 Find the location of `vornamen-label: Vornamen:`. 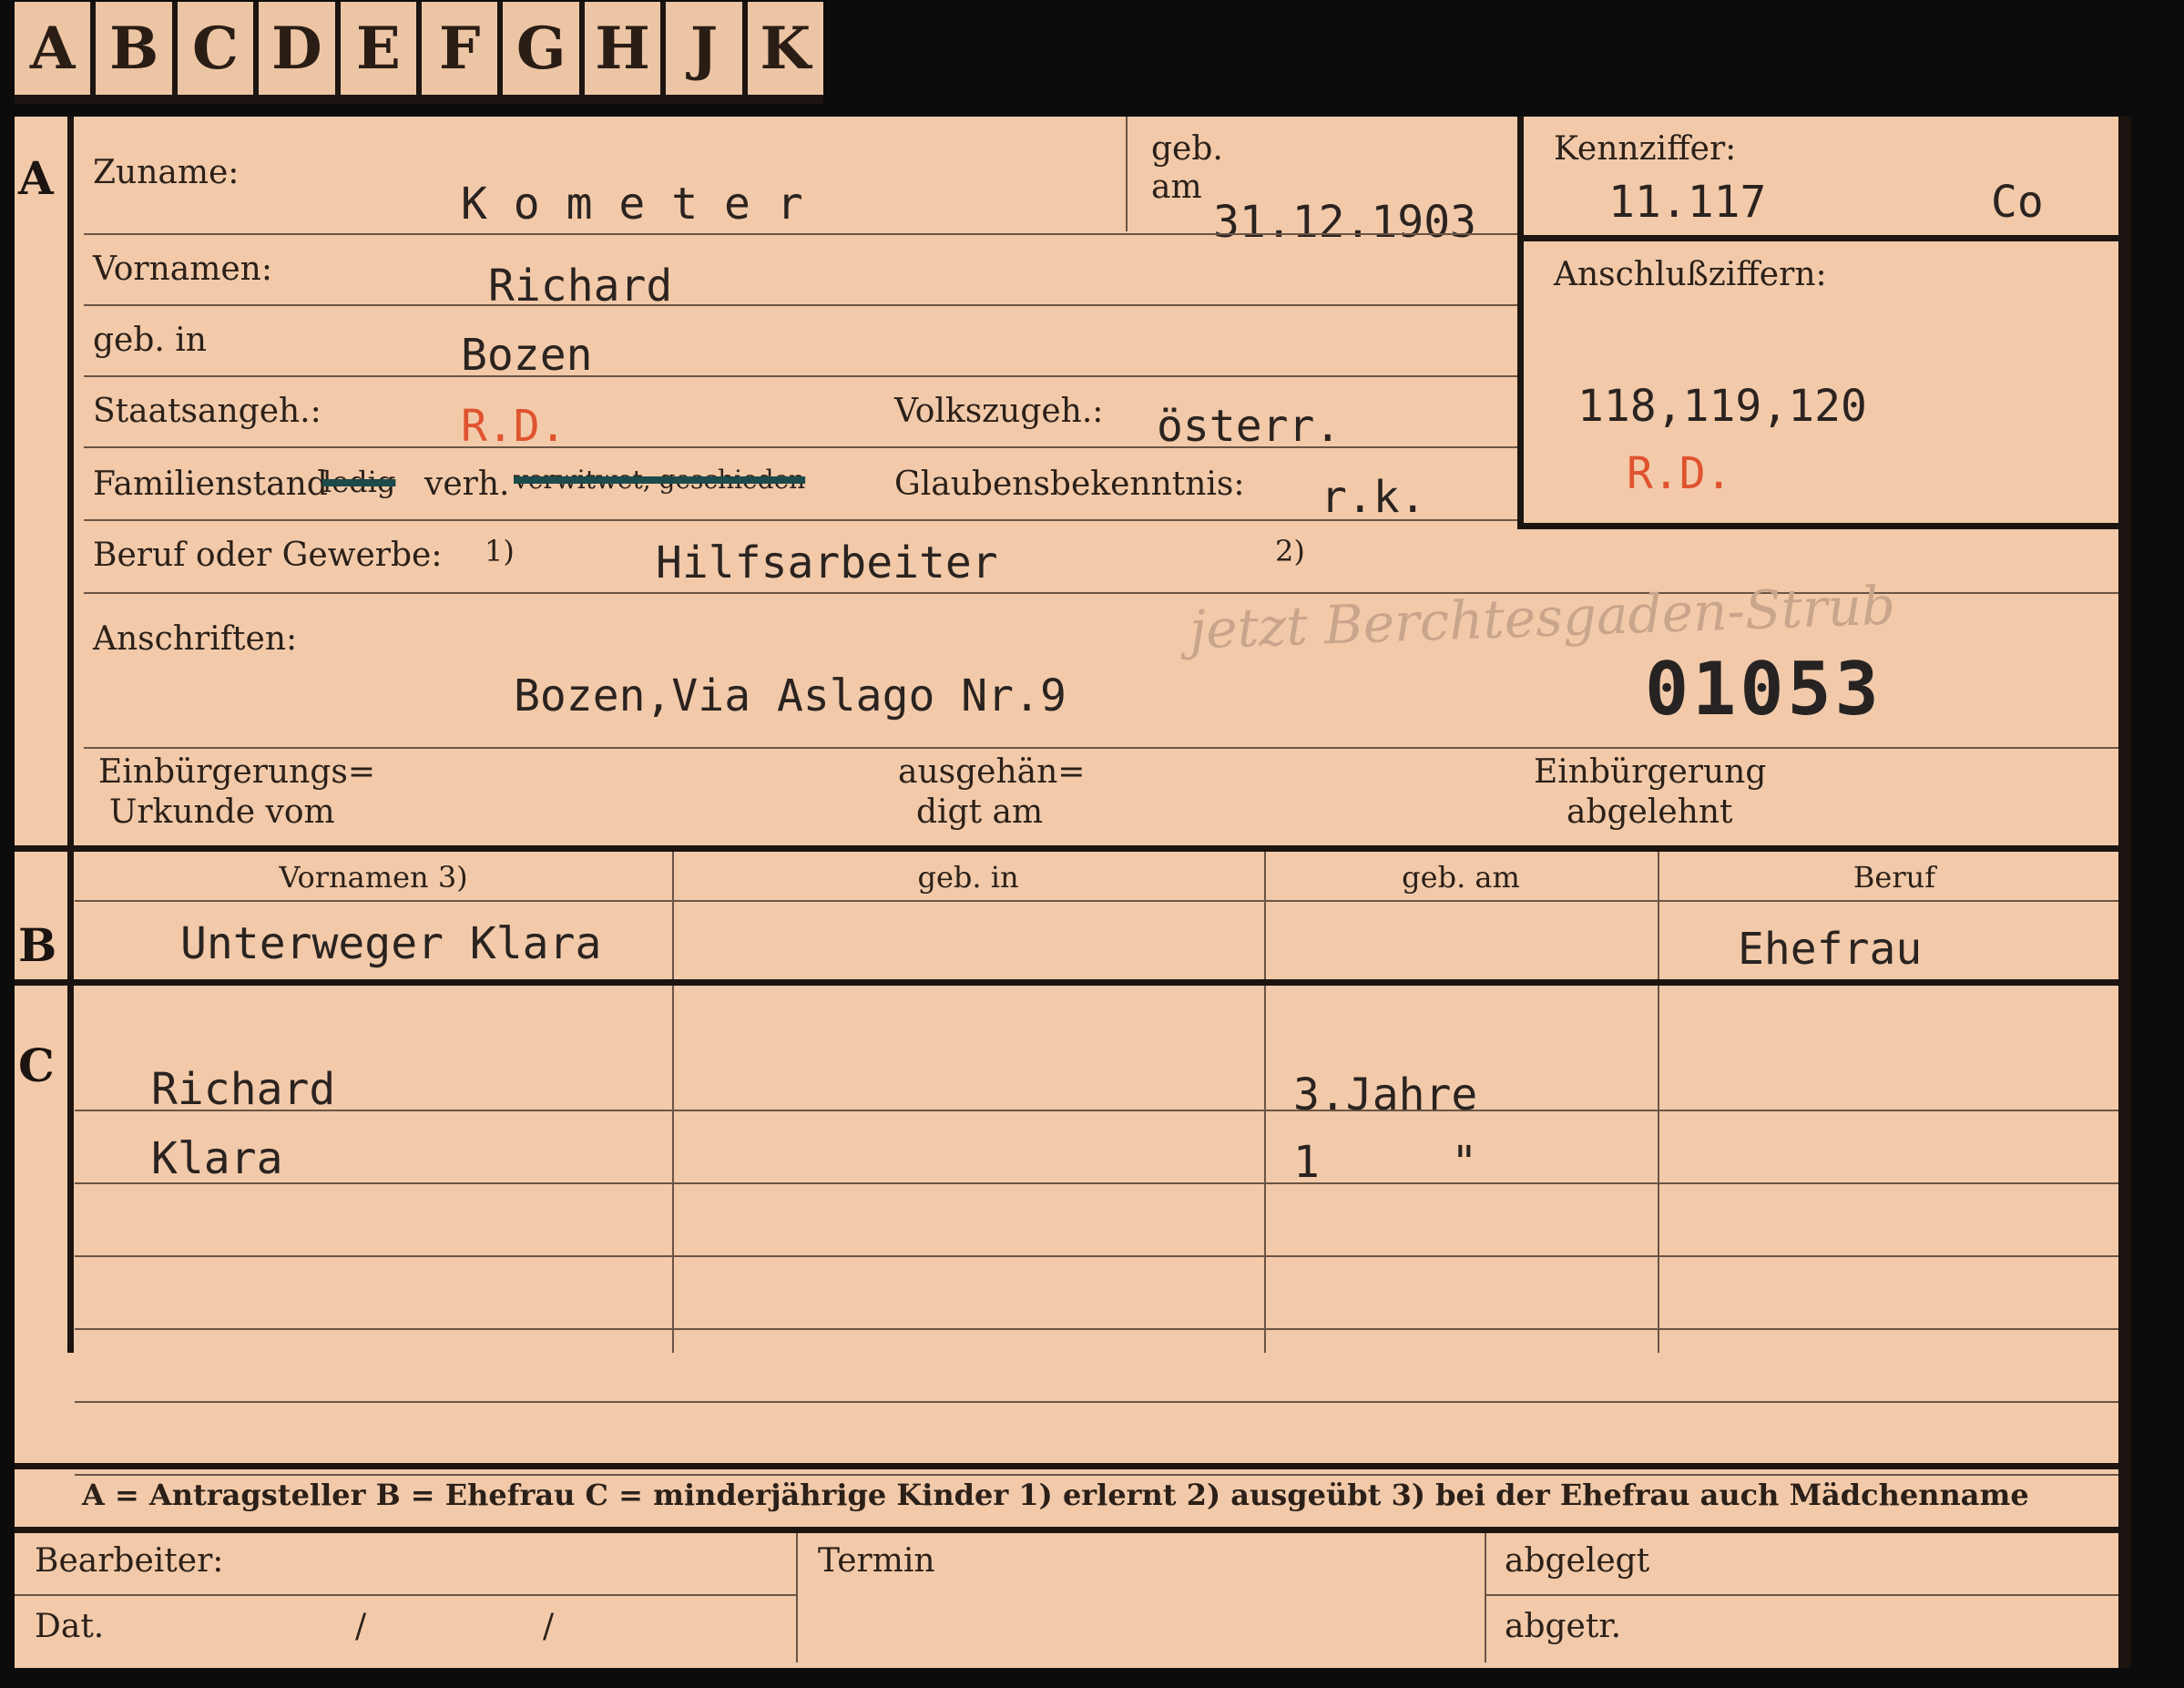

vornamen-label: Vornamen: is located at coordinates (182, 269).